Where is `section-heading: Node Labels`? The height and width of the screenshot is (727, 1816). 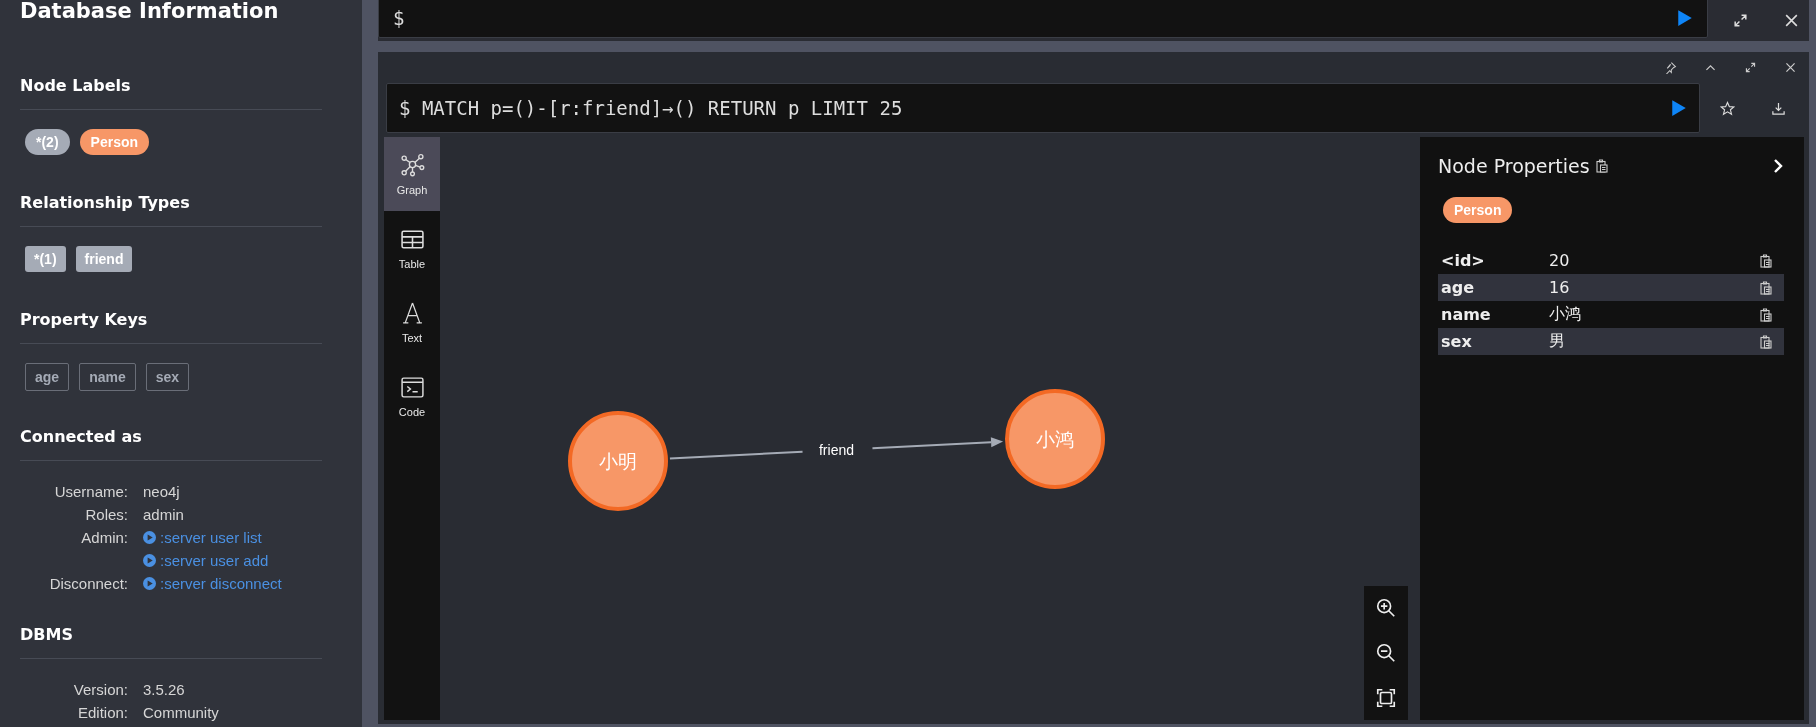
section-heading: Node Labels is located at coordinates (171, 93).